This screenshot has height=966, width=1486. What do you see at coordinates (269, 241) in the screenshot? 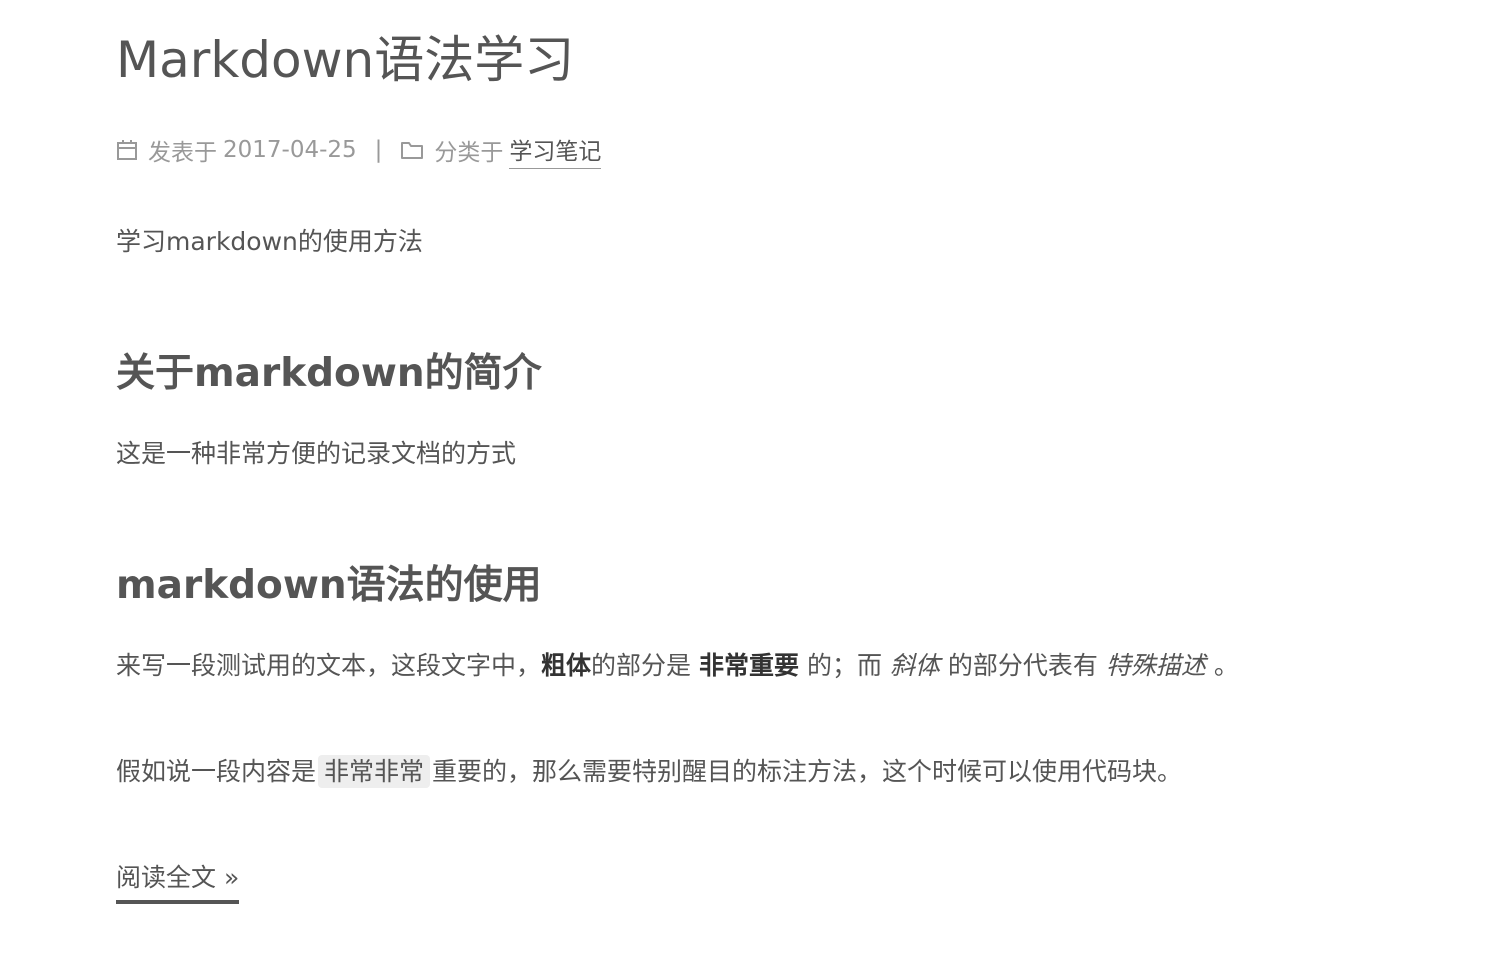
I see `post-intro: 学习markdown的使用方法` at bounding box center [269, 241].